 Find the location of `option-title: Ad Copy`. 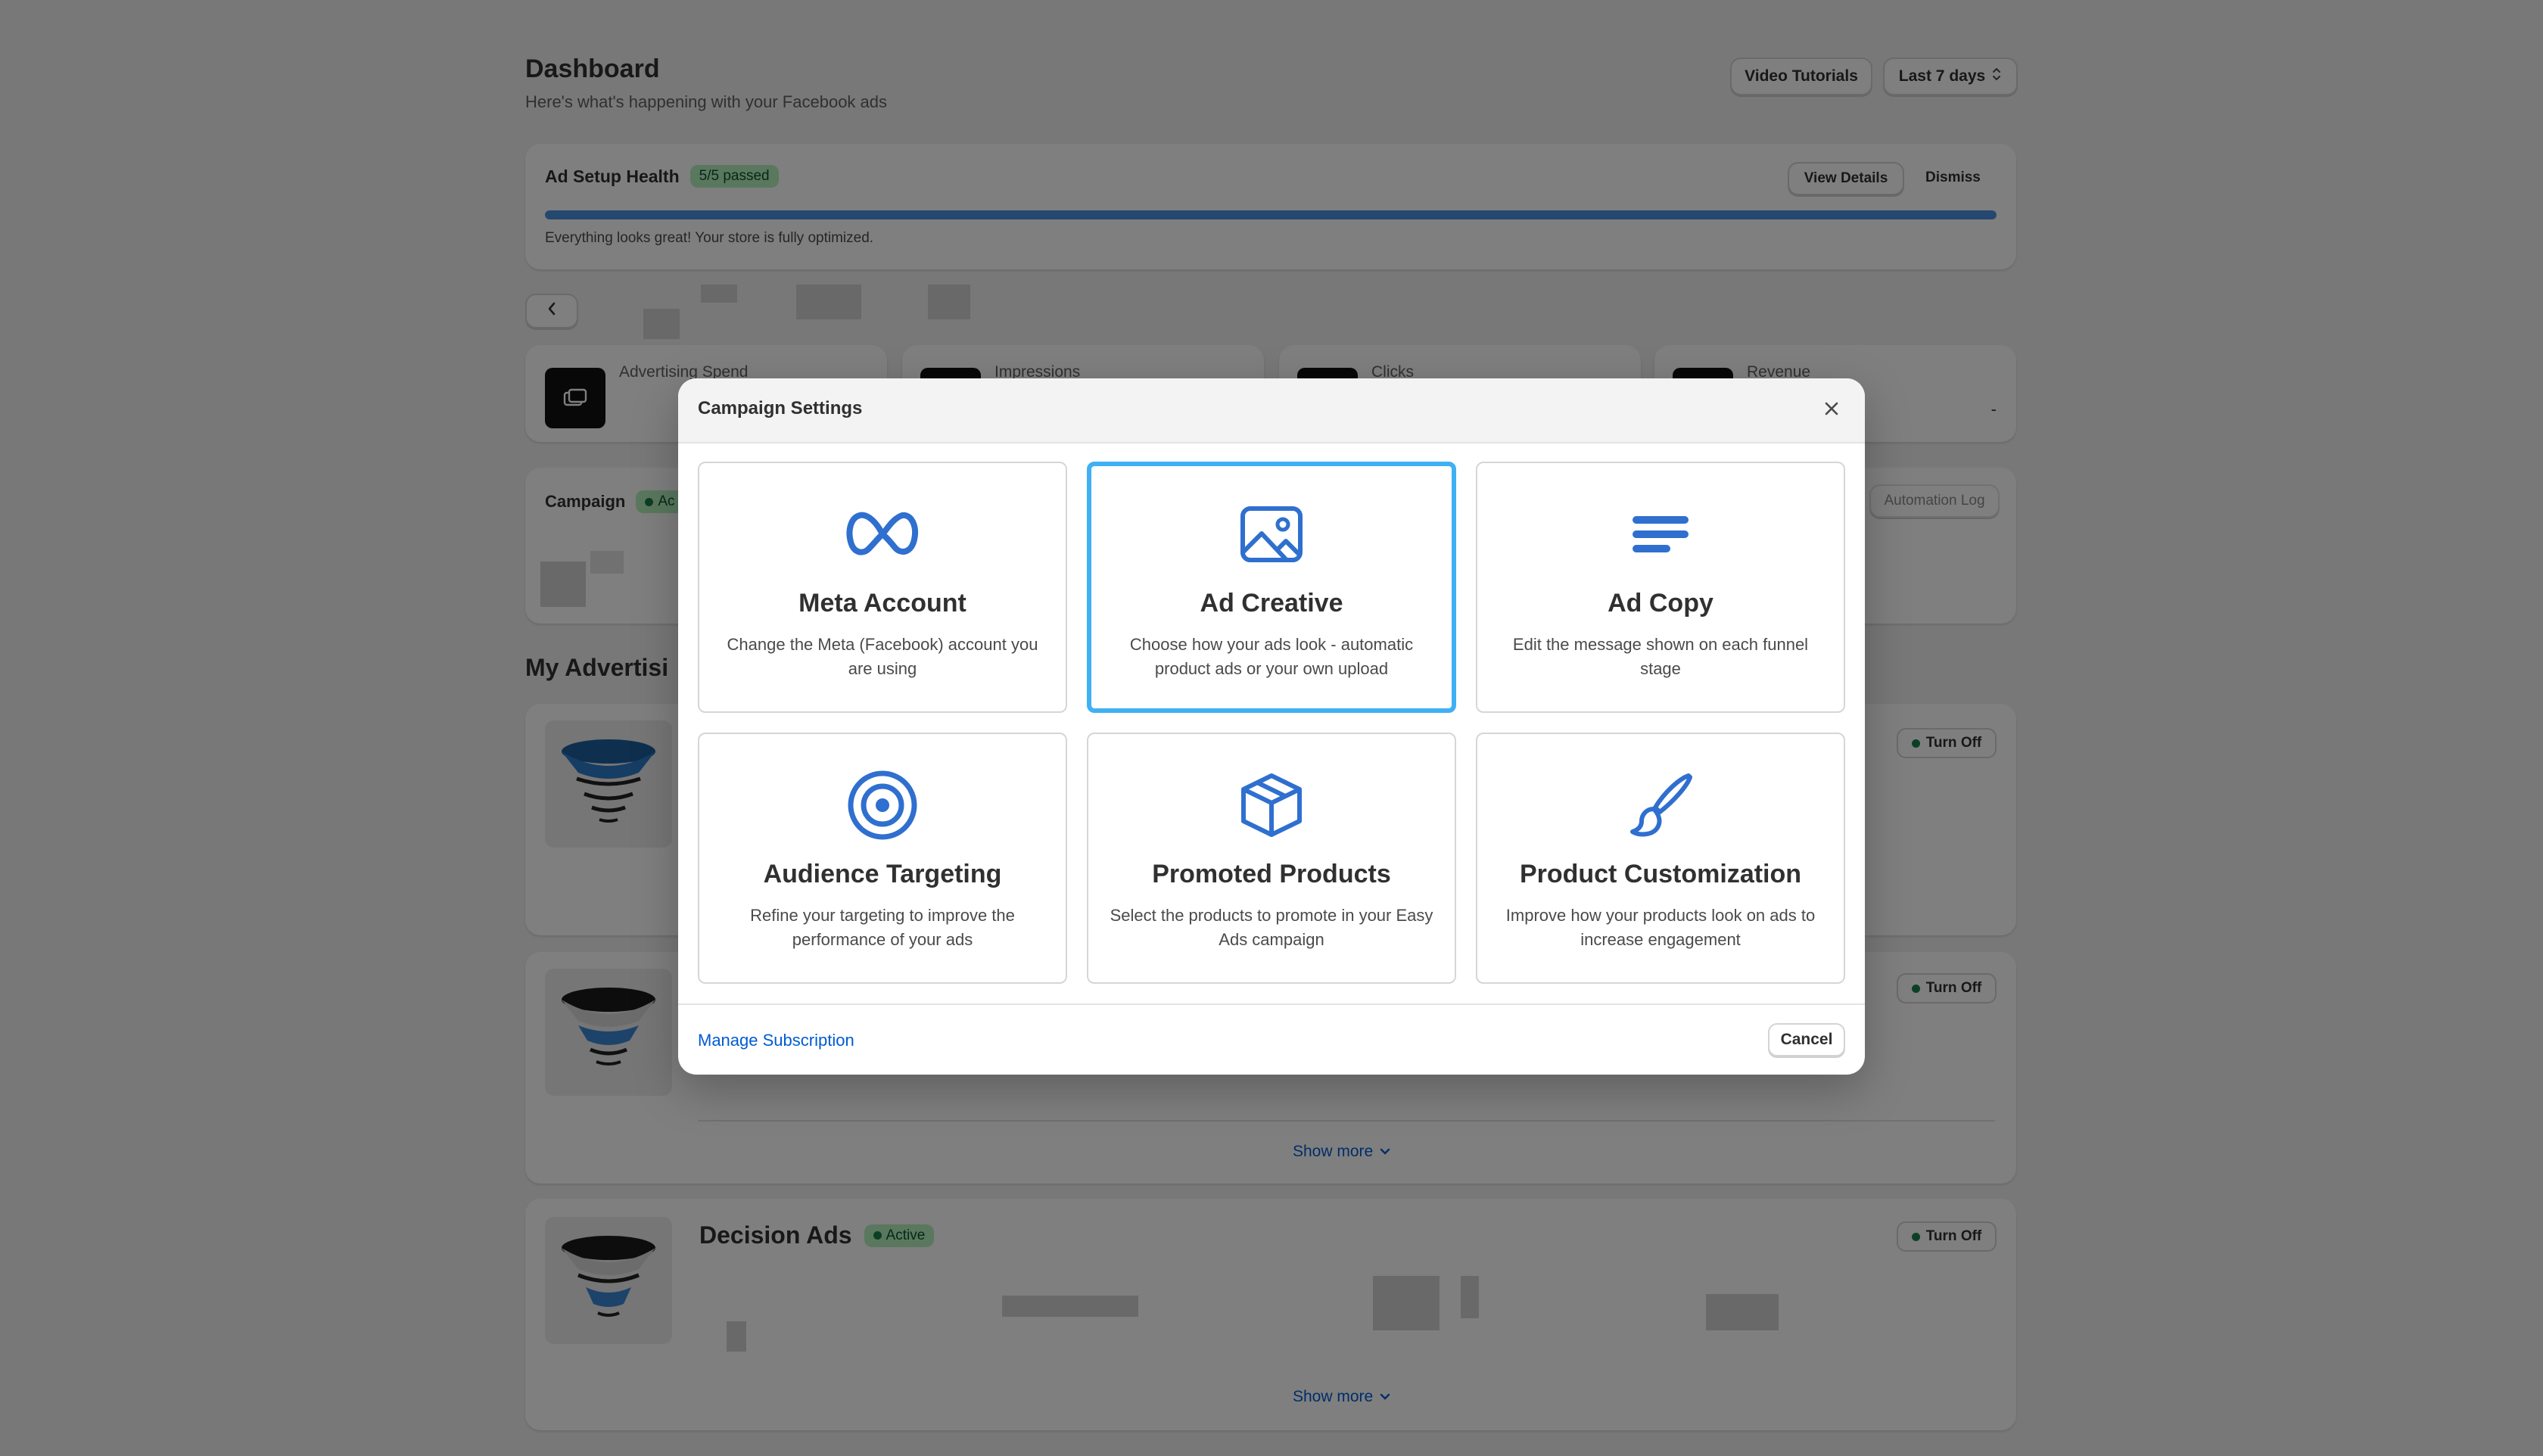

option-title: Ad Copy is located at coordinates (1660, 604).